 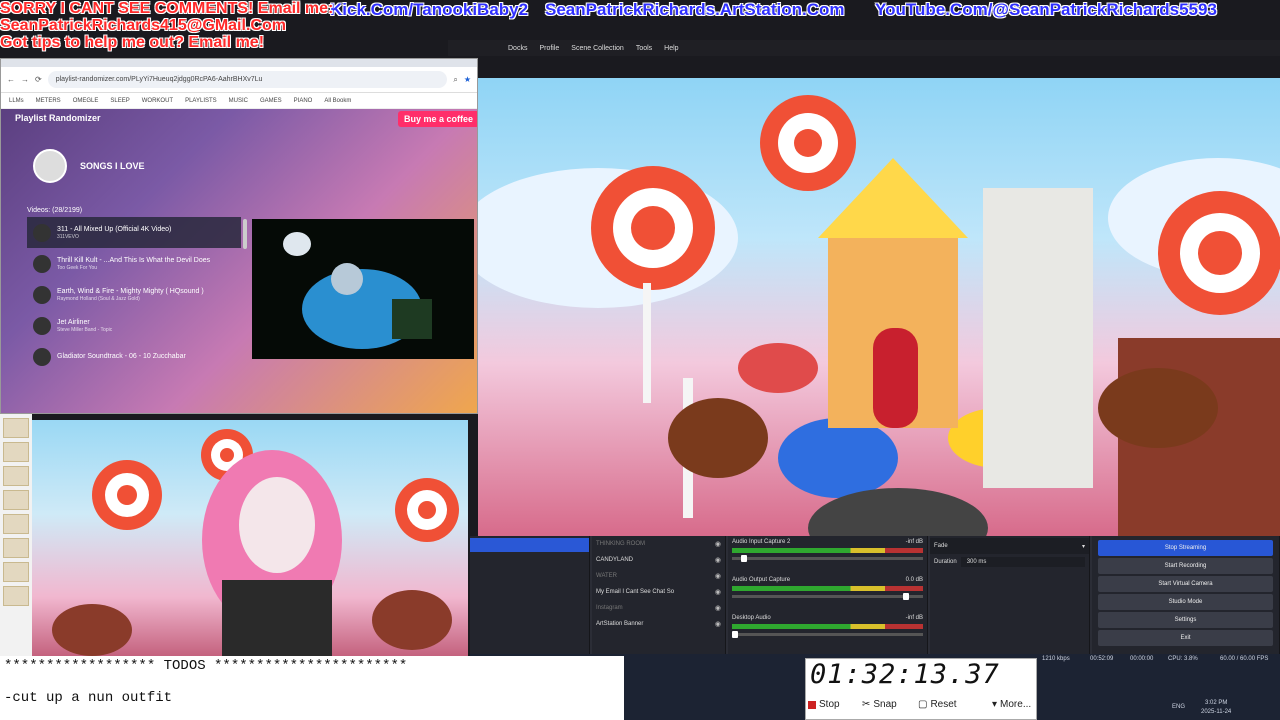 What do you see at coordinates (658, 592) in the screenshot?
I see `source-item: My Email I Cant See Chat So ◉` at bounding box center [658, 592].